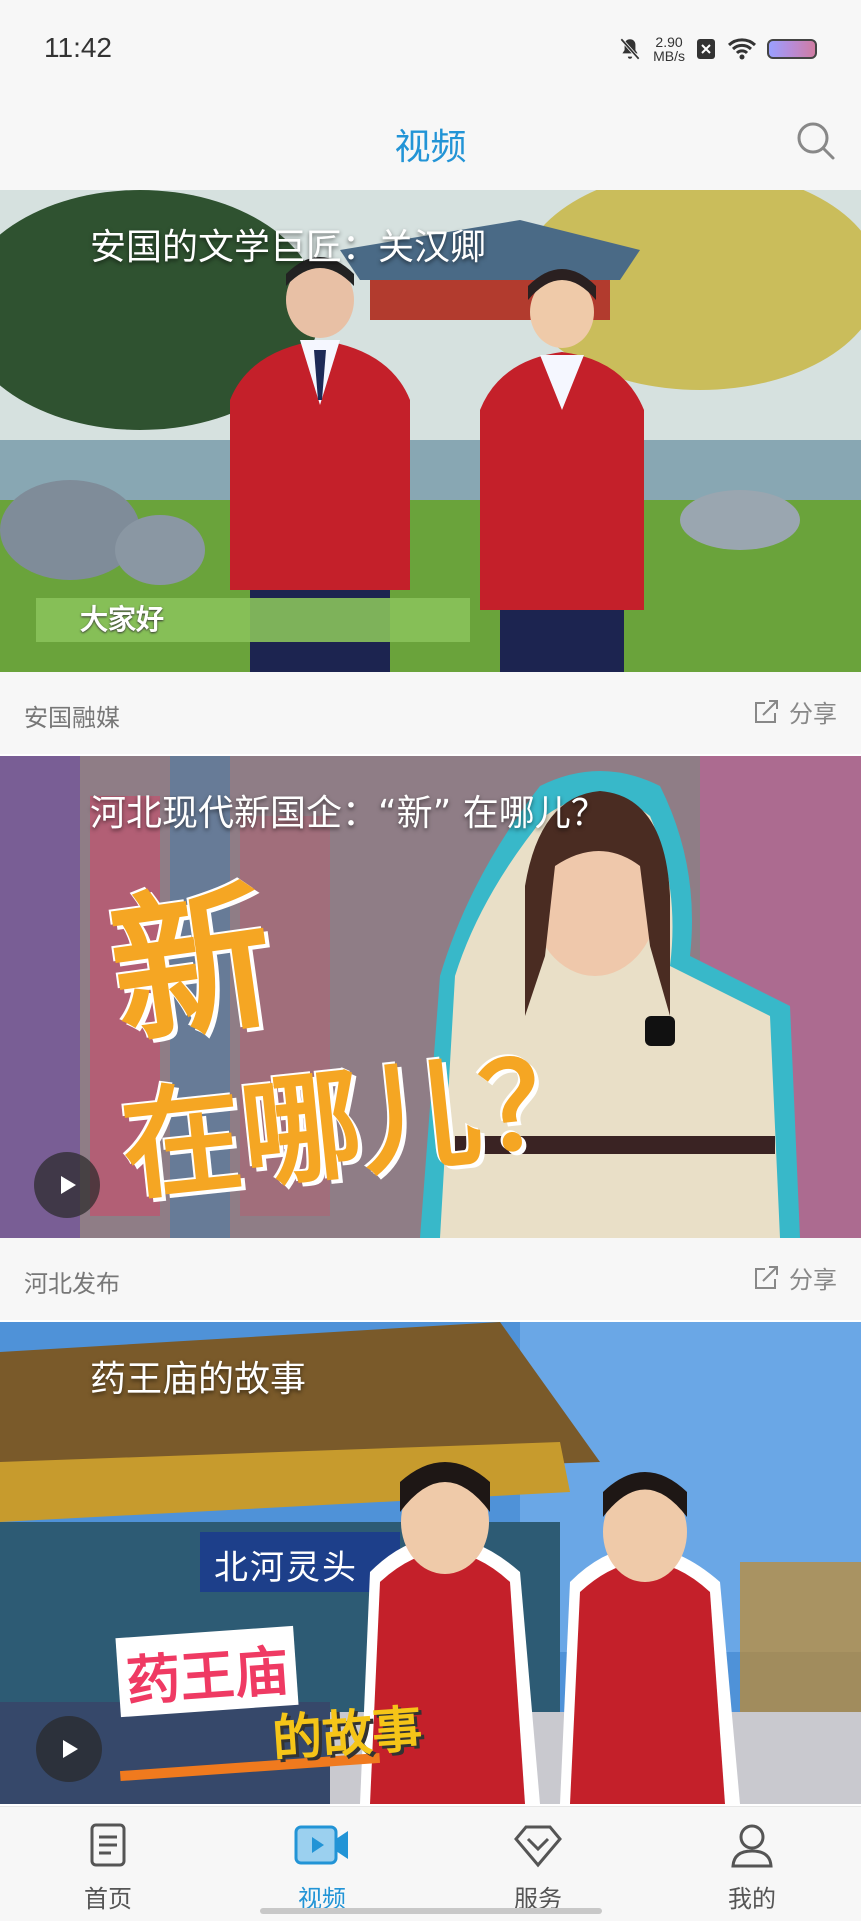 This screenshot has height=1921, width=861. Describe the element at coordinates (752, 1846) in the screenshot. I see `profile-icon` at that location.